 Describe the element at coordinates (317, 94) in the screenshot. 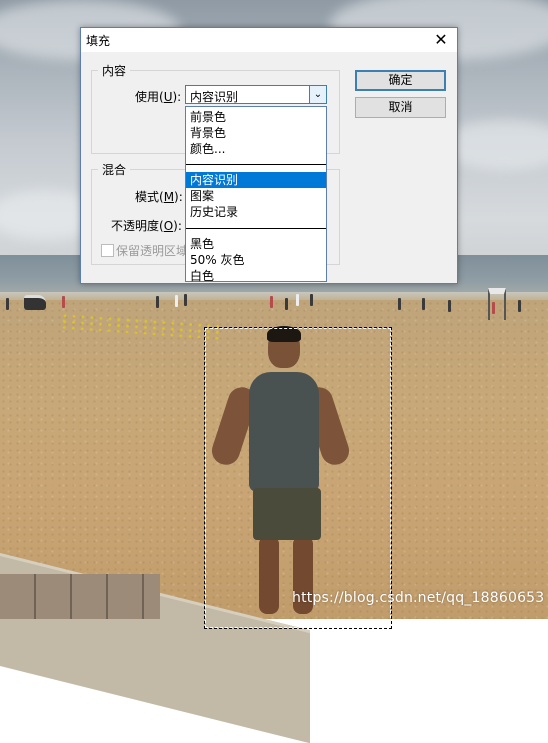

I see `chevron-down-icon: ⌄` at that location.